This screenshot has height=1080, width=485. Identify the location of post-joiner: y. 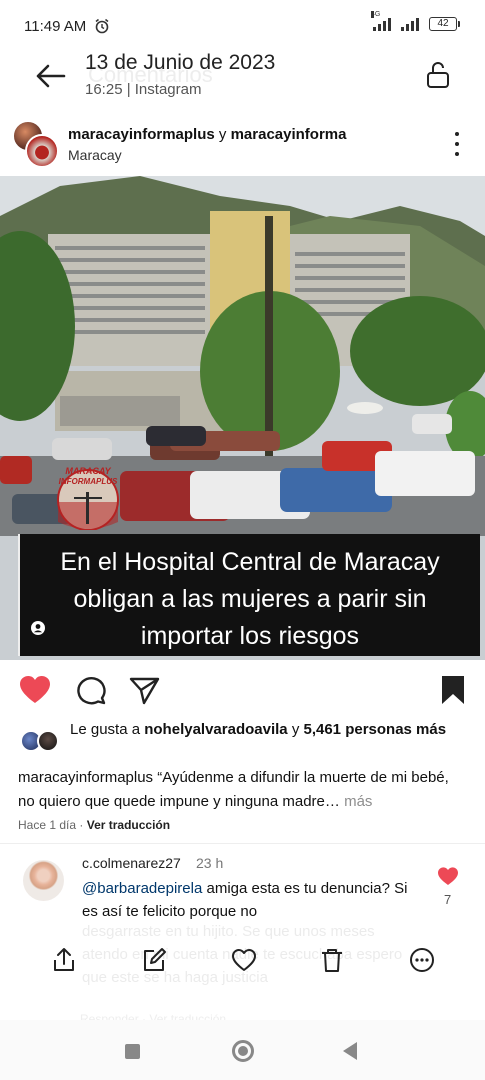
(222, 134).